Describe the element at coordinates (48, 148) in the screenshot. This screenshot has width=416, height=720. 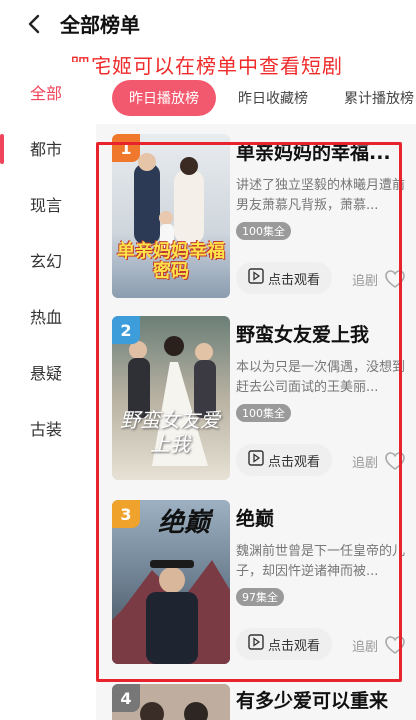
I see `sidebar-item-urban: 都市` at that location.